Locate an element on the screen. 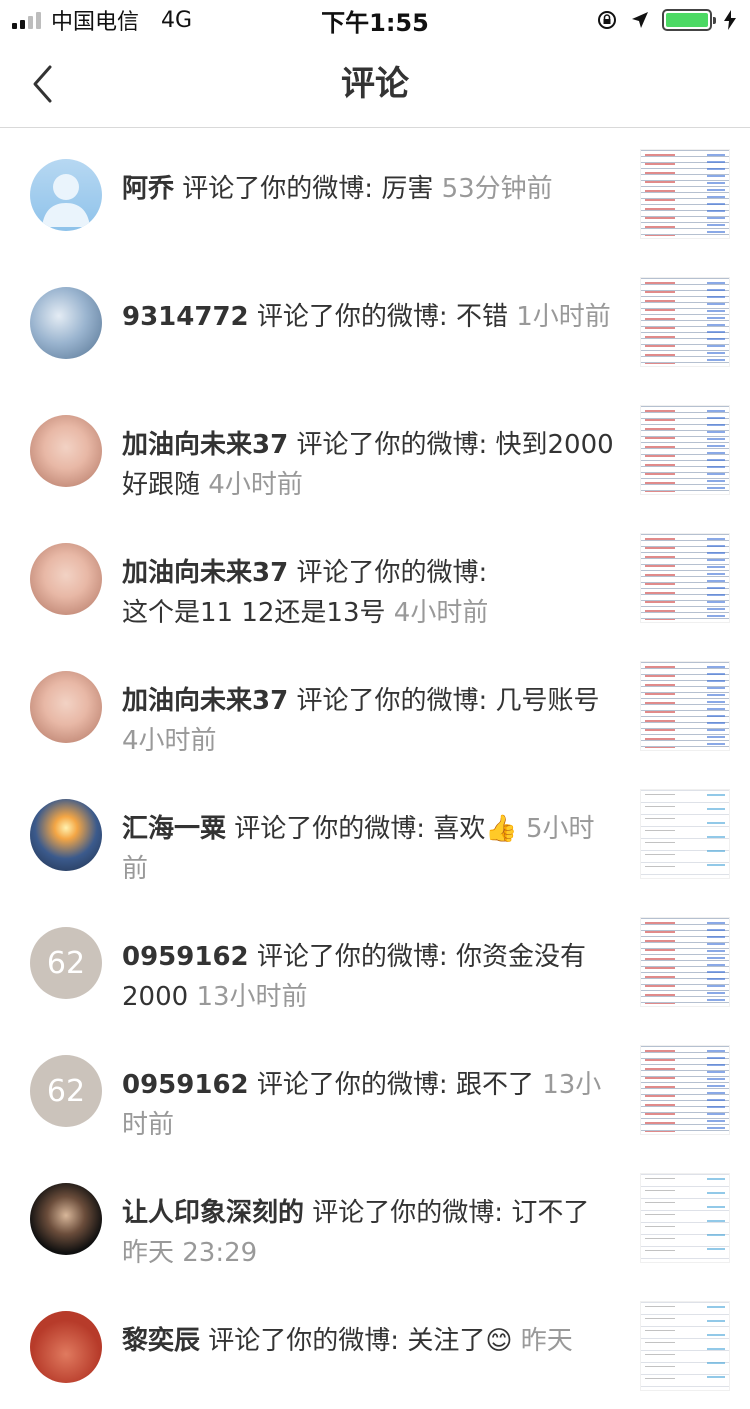 The height and width of the screenshot is (1409, 750). comment-text: 0959162 评论了你的微博: 你资金没有2000 13小时前 is located at coordinates (371, 977).